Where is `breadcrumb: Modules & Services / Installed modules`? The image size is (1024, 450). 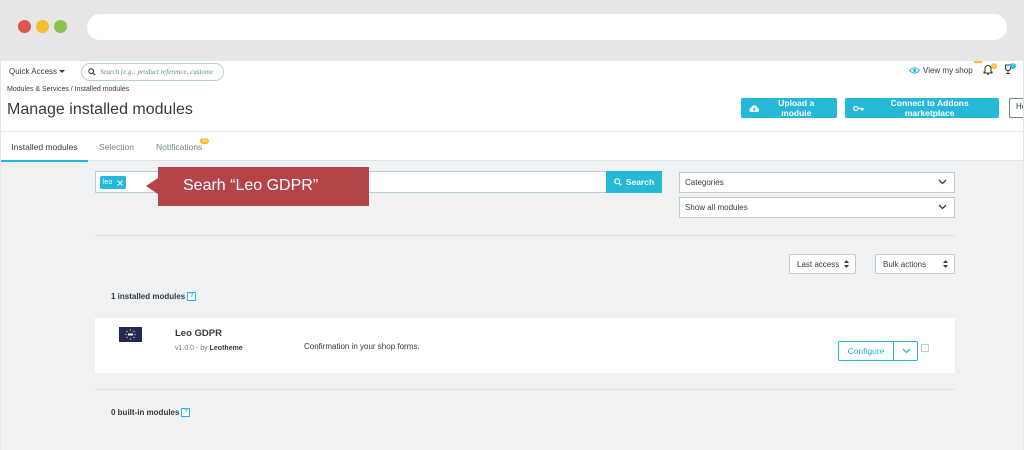
breadcrumb: Modules & Services / Installed modules is located at coordinates (68, 89).